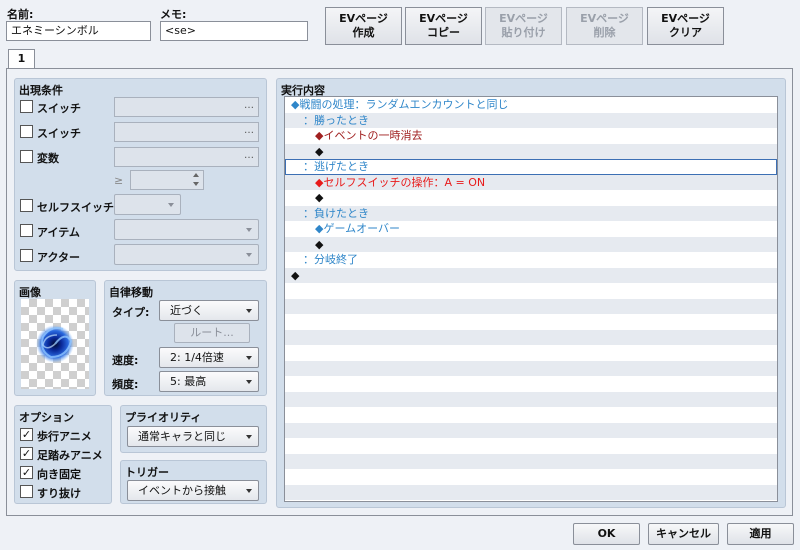  I want to click on command-row: ◆戦闘の処理：ランダムエンカウントと同じ, so click(531, 105).